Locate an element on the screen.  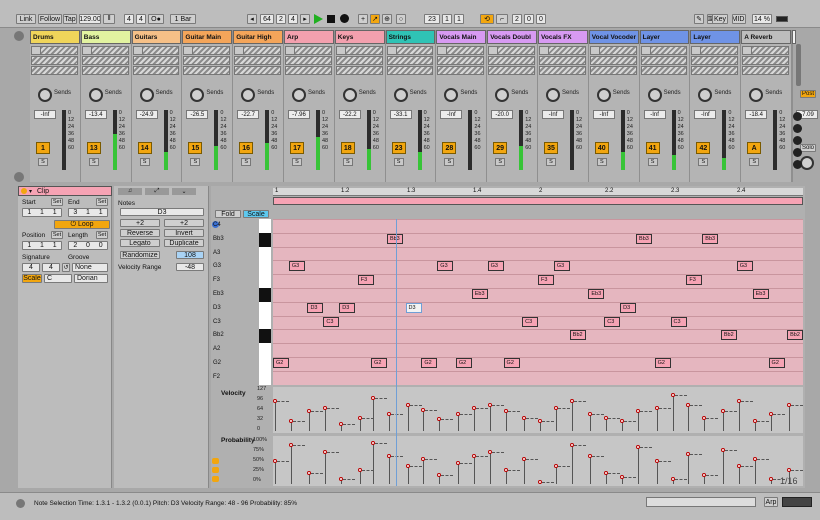
sig-denominator: 4 is located at coordinates (141, 19).